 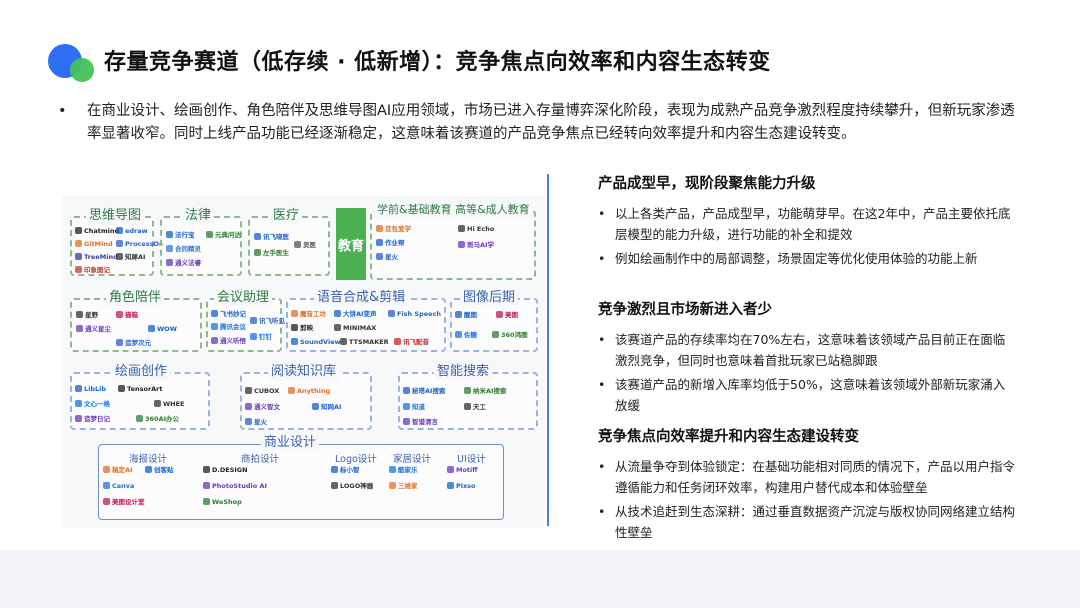 What do you see at coordinates (437, 62) in the screenshot?
I see `page-title: 存量竞争赛道（低存续 · 低新增）：竞争焦点向效率和内容生态转变` at bounding box center [437, 62].